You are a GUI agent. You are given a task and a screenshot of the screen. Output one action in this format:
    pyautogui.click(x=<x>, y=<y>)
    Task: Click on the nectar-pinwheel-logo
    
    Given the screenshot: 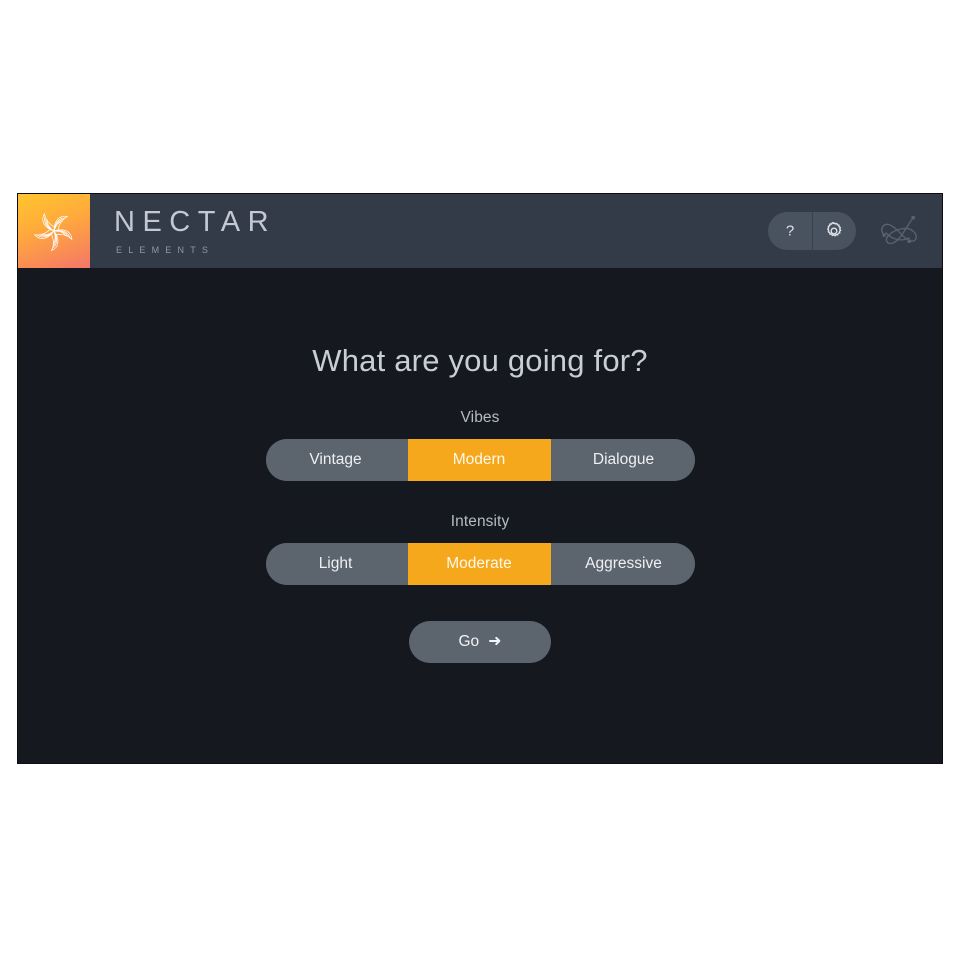 What is the action you would take?
    pyautogui.click(x=54, y=231)
    